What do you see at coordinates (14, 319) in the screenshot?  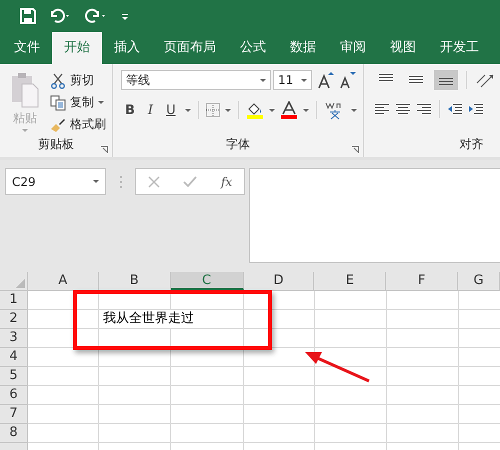 I see `row-header: 2` at bounding box center [14, 319].